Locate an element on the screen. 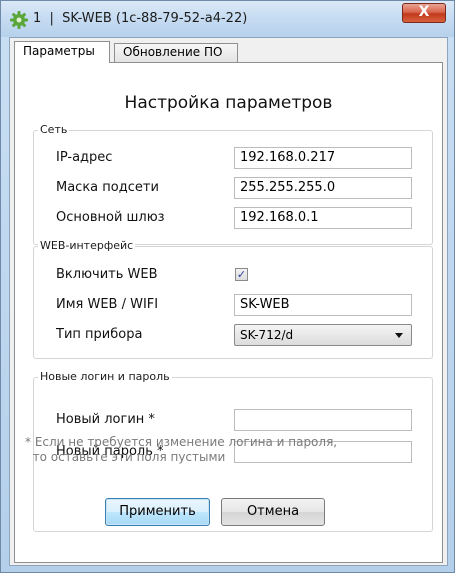 The image size is (455, 573). device-type-select: SK-712/d is located at coordinates (323, 335).